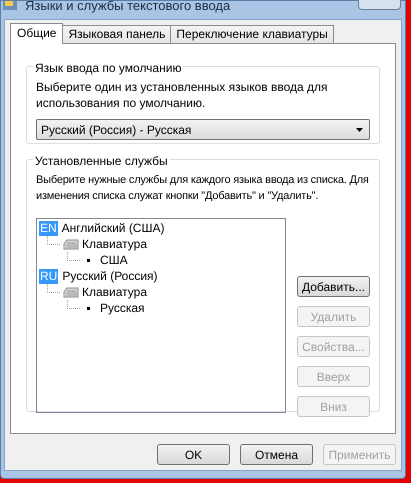  What do you see at coordinates (127, 8) in the screenshot?
I see `window-title: Языки и службы текстового ввода` at bounding box center [127, 8].